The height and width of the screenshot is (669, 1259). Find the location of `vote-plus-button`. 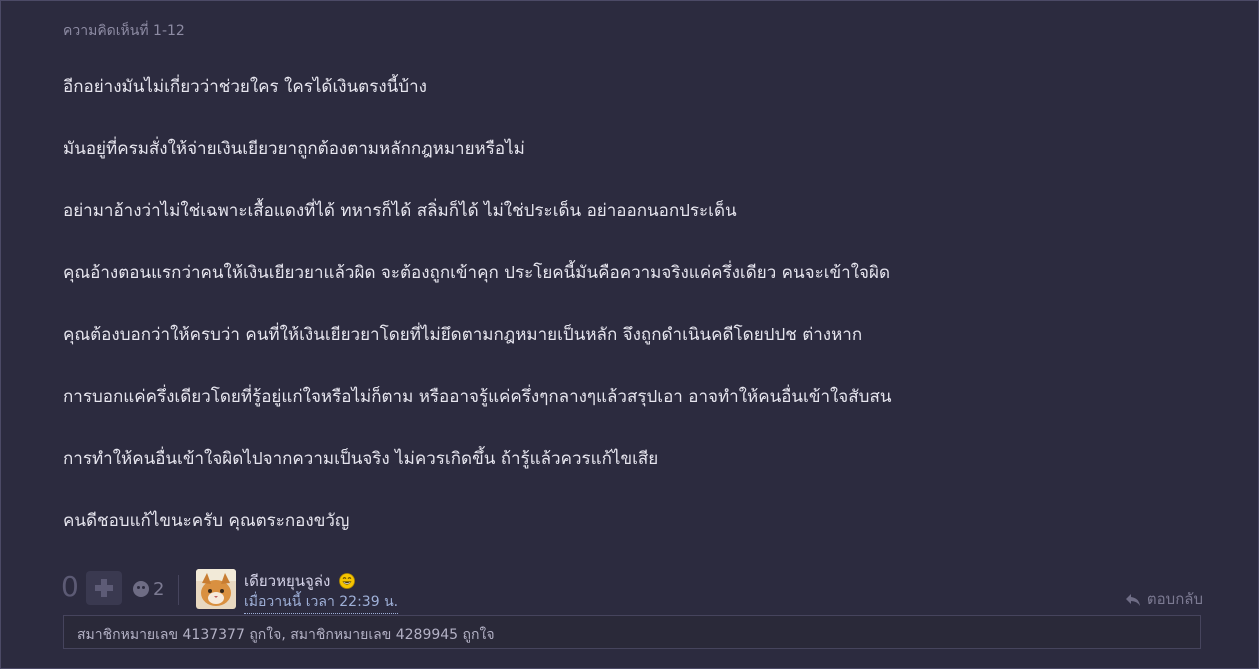

vote-plus-button is located at coordinates (104, 588).